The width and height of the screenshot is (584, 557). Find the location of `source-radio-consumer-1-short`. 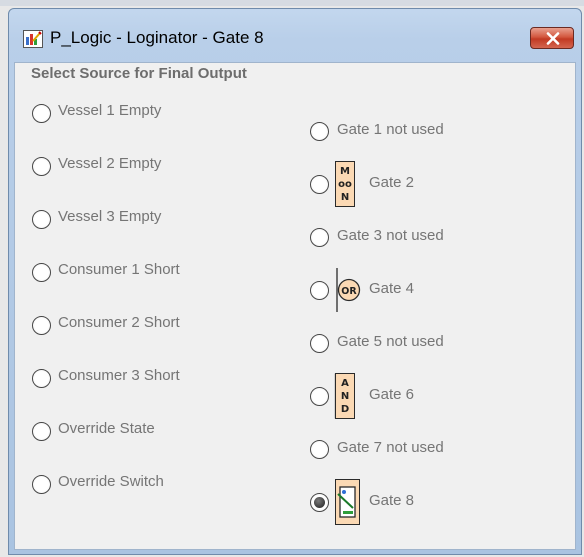

source-radio-consumer-1-short is located at coordinates (41, 272).